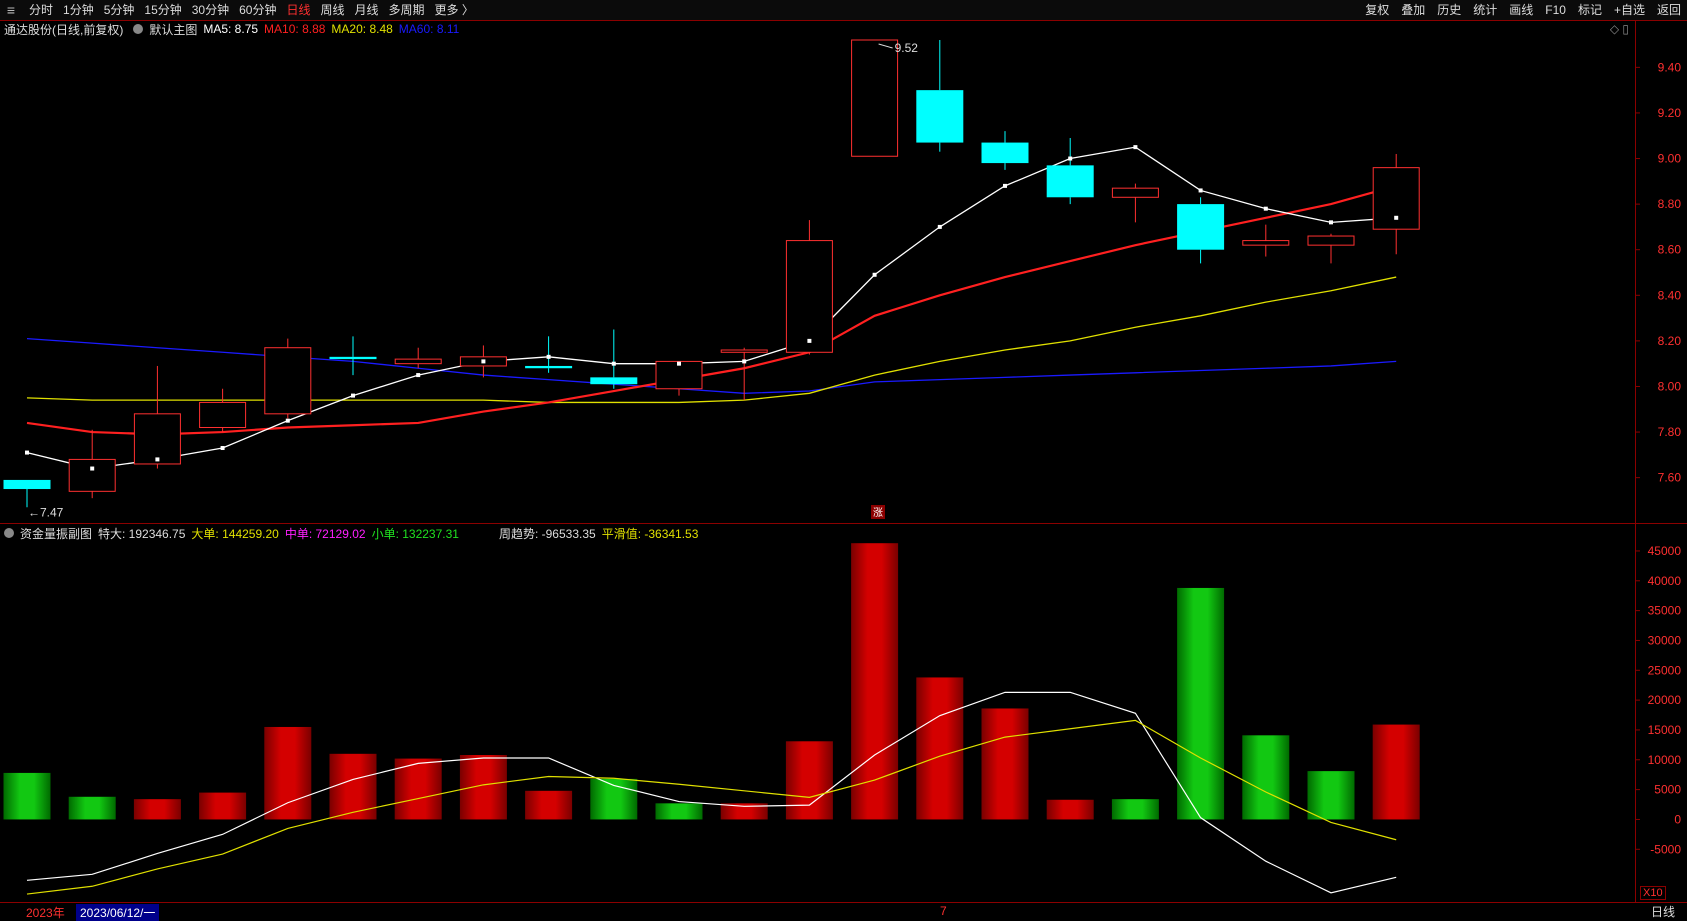 This screenshot has height=921, width=1687. I want to click on sub-tick-label-3: 30000, so click(1665, 640).